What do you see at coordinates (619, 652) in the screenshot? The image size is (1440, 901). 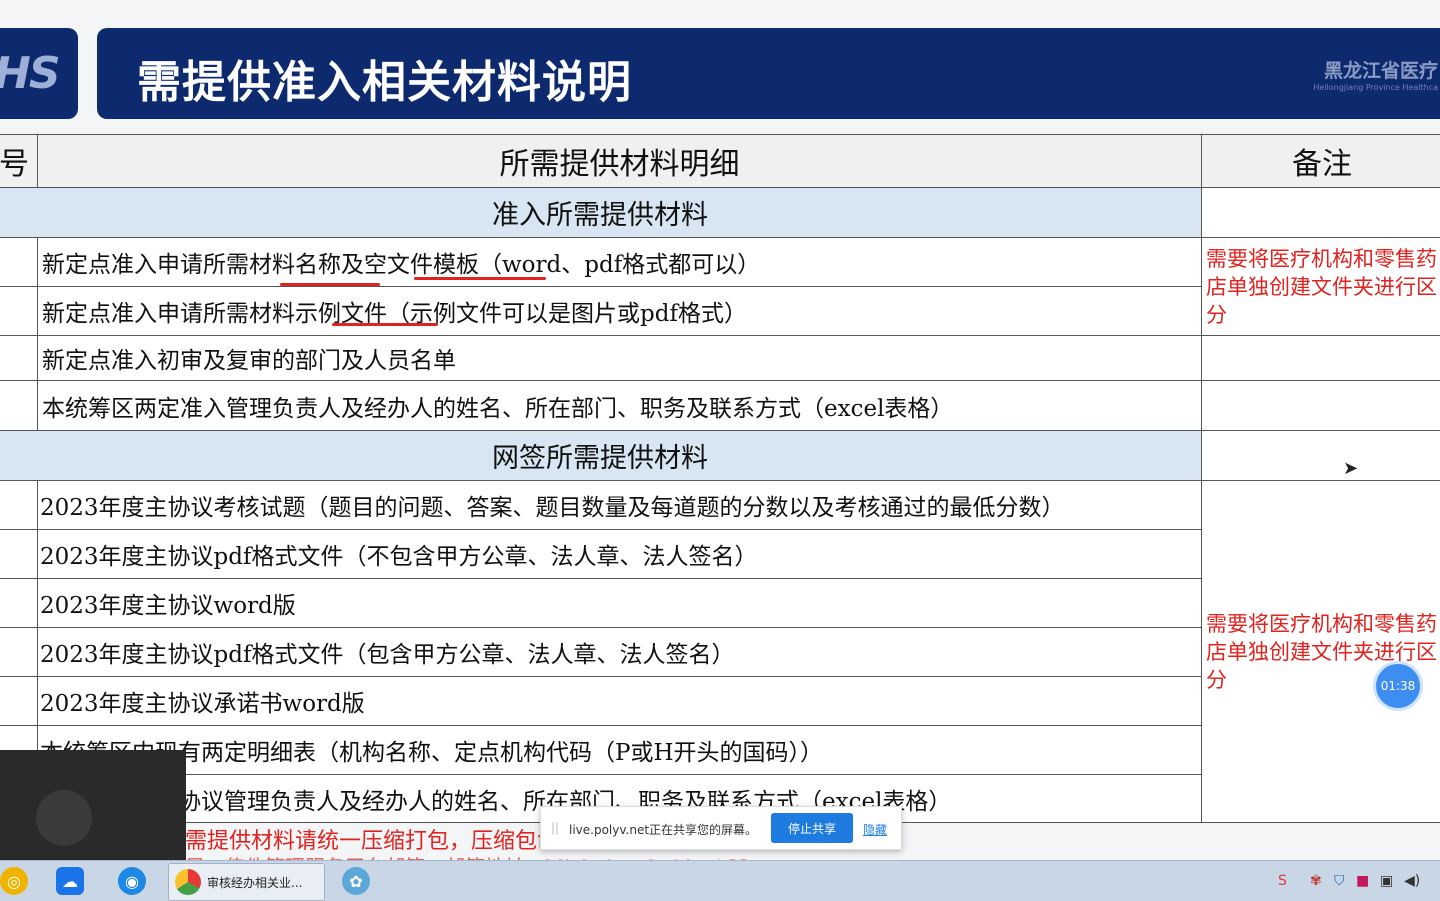 I see `table-row: 2023年度主协议pdf格式文件（包含甲方公章、法人章、法人签名）` at bounding box center [619, 652].